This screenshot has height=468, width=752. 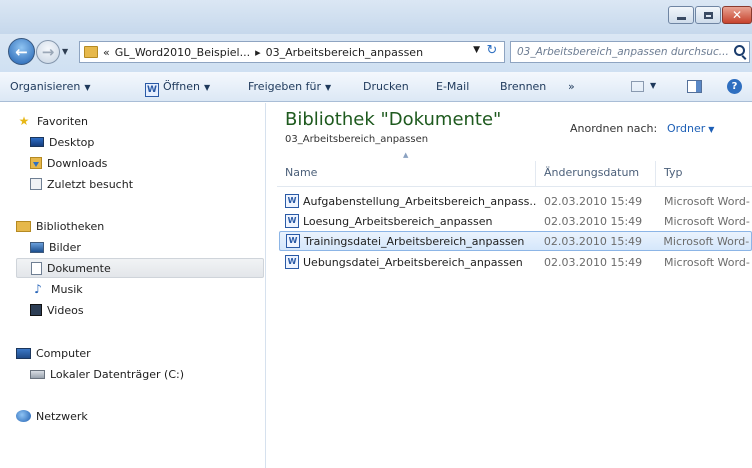 I want to click on open-button: W Öffnen ▼, so click(x=177, y=88).